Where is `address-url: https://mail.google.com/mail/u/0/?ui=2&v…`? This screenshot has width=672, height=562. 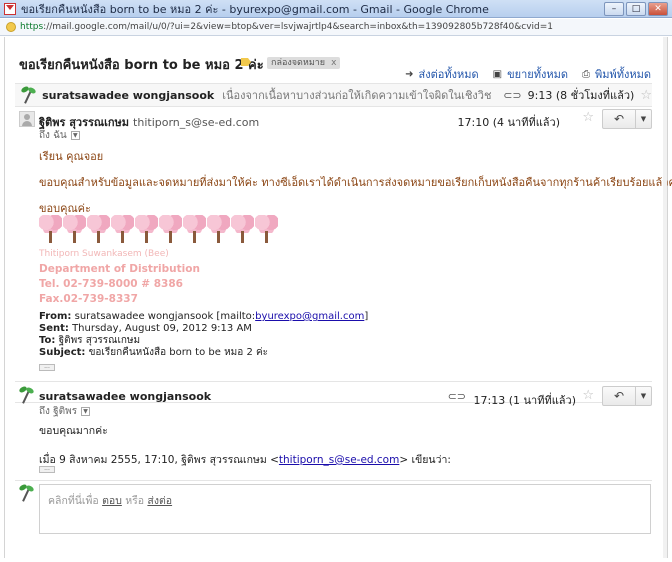 address-url: https://mail.google.com/mail/u/0/?ui=2&v… is located at coordinates (340, 27).